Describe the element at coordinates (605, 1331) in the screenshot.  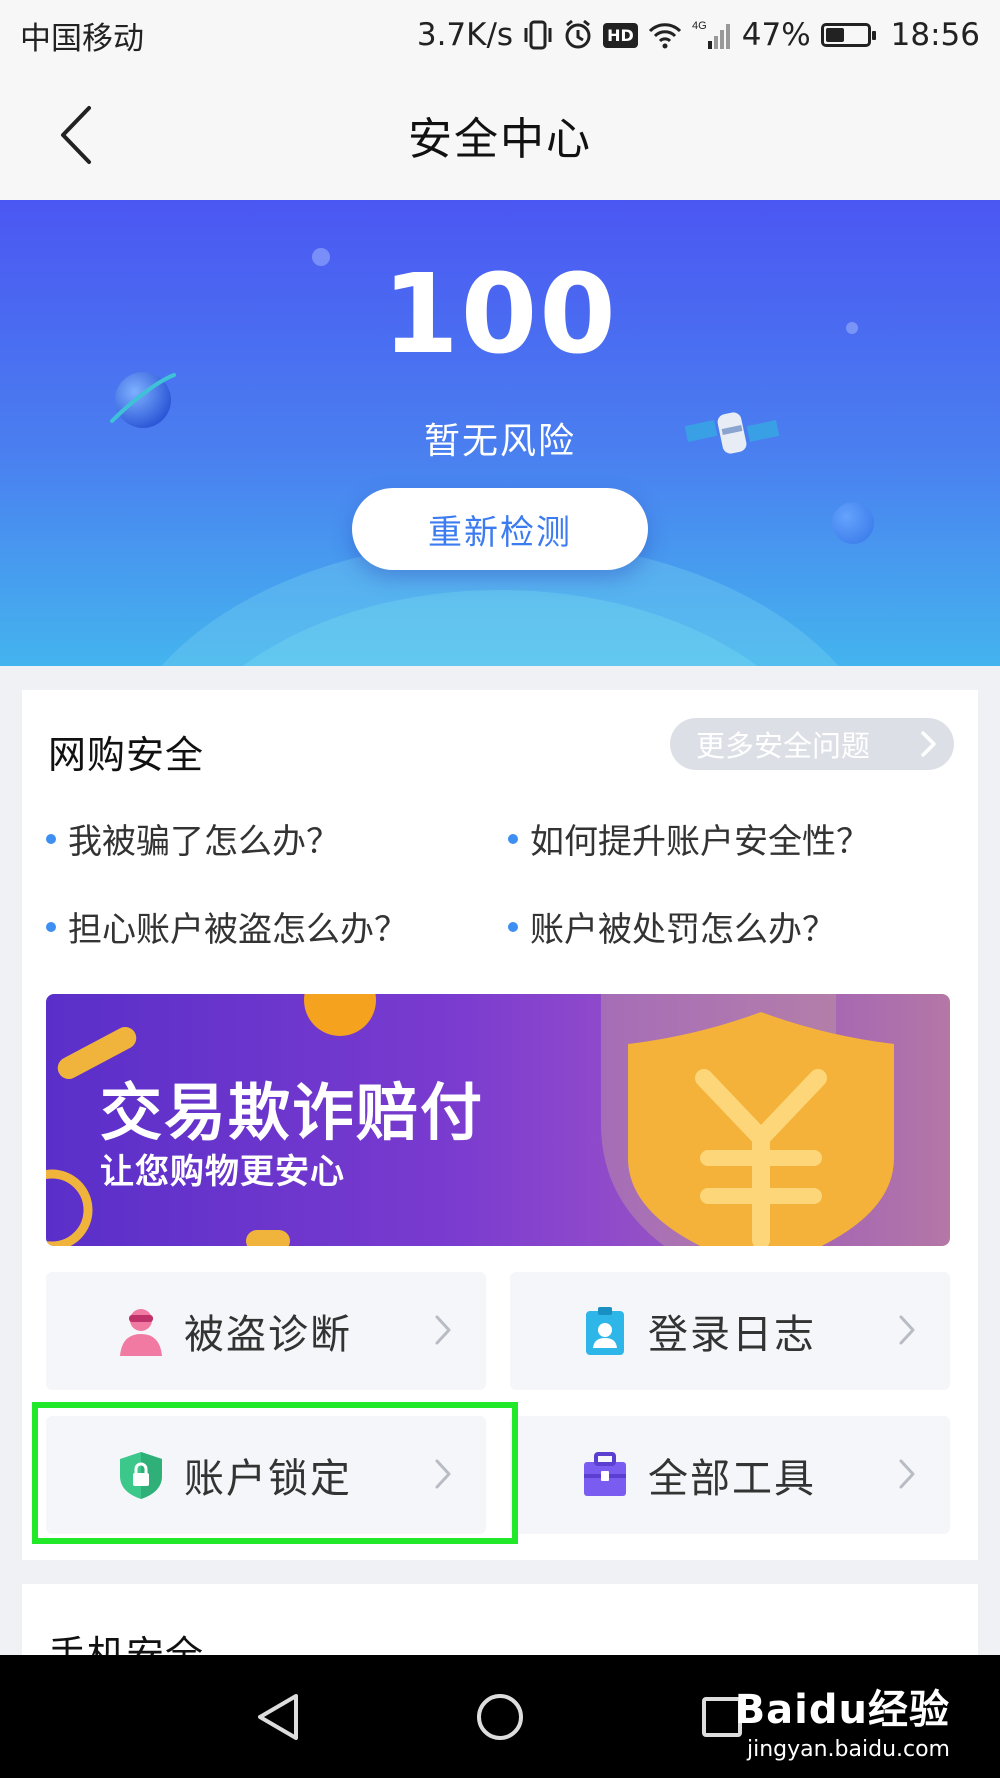
I see `login-log-icon` at that location.